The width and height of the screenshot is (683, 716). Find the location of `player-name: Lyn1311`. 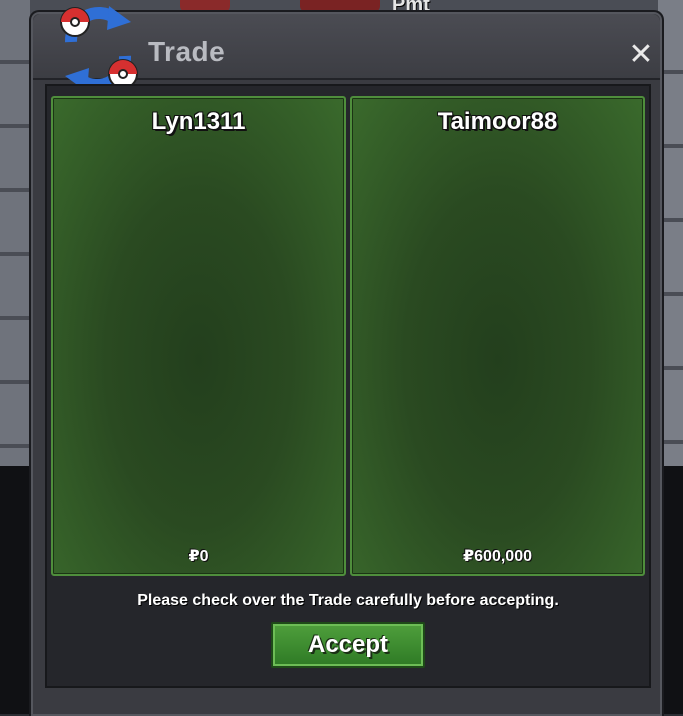

player-name: Lyn1311 is located at coordinates (198, 121).